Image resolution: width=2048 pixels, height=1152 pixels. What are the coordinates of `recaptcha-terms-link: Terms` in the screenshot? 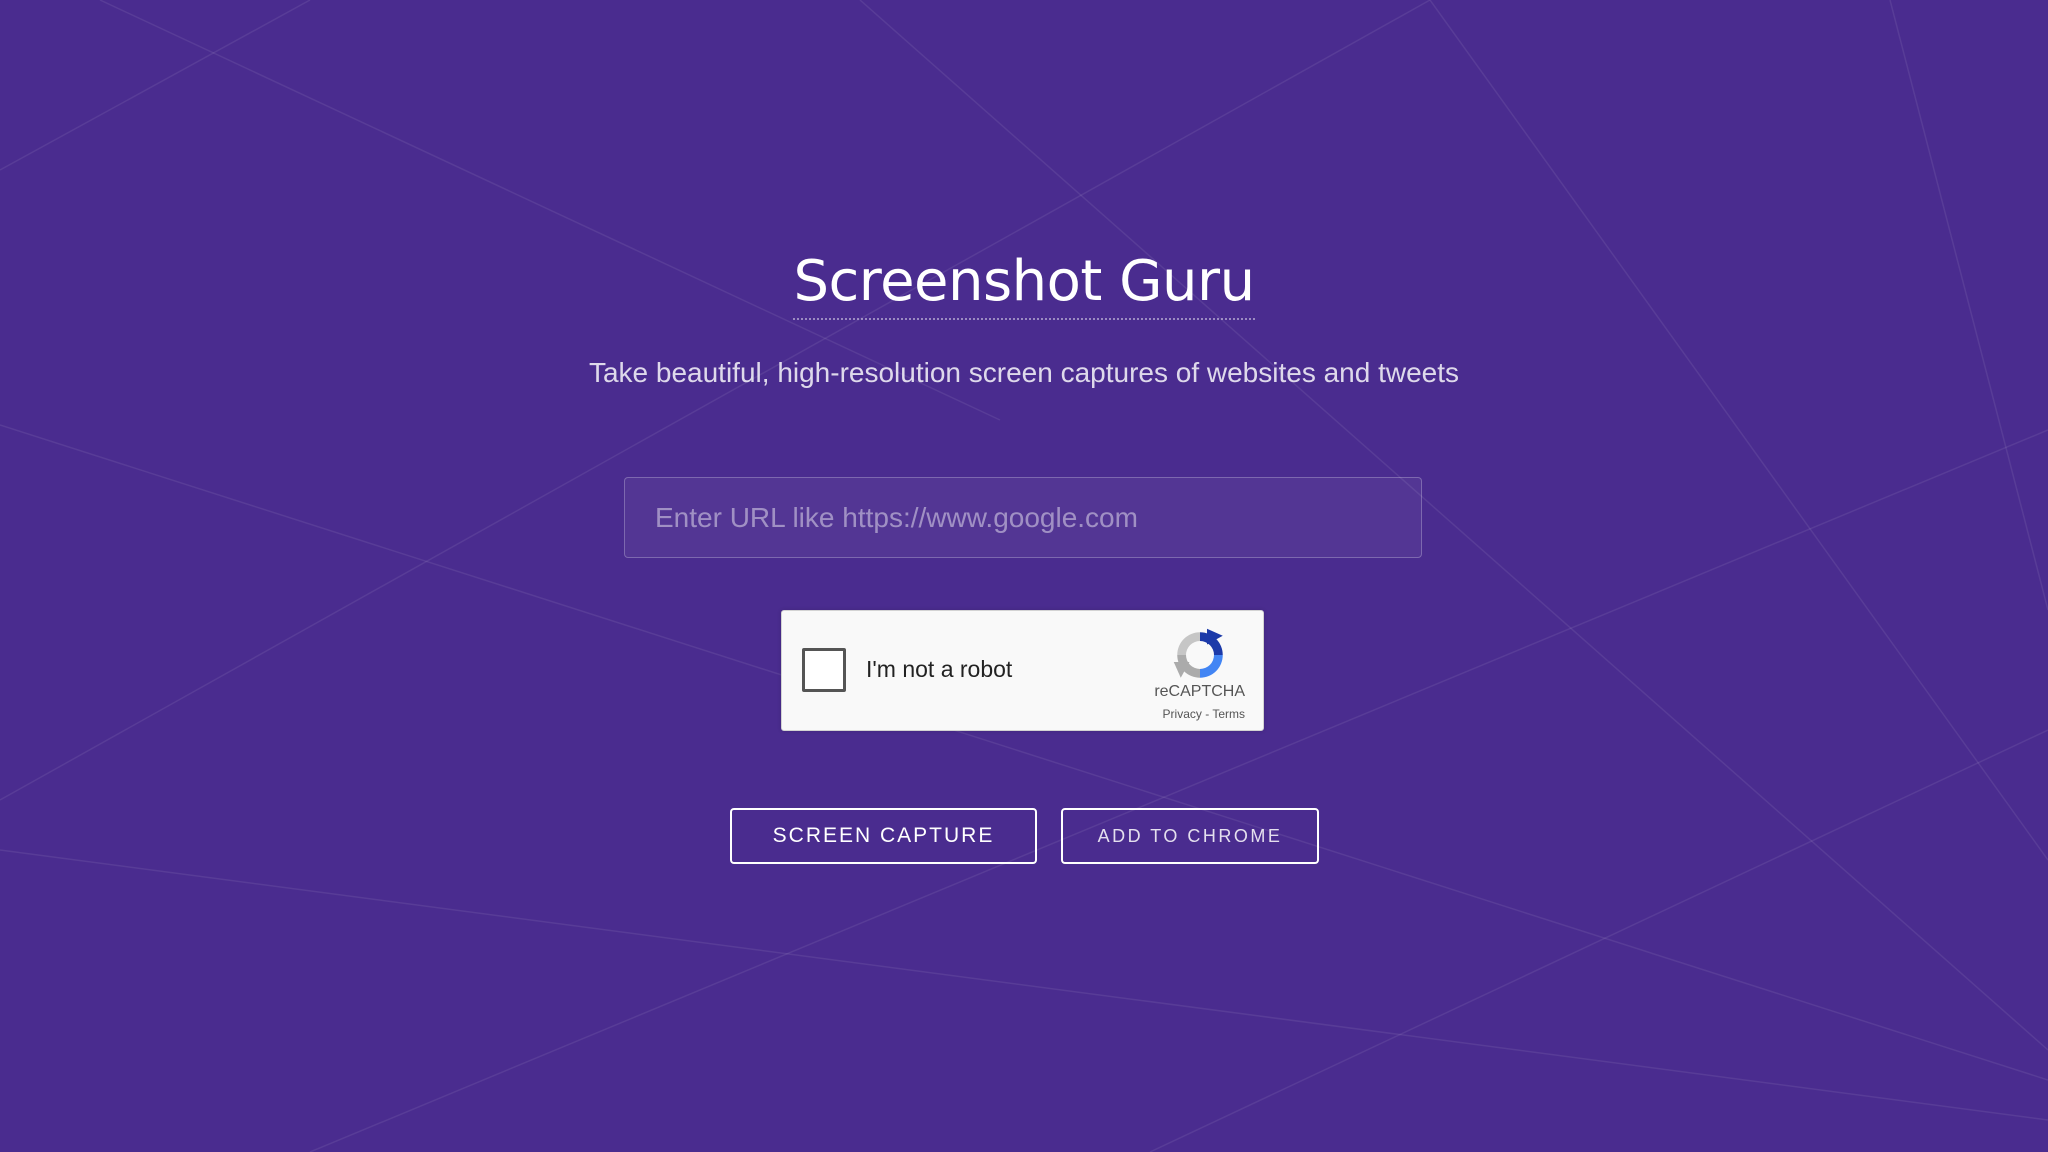 It's located at (1228, 714).